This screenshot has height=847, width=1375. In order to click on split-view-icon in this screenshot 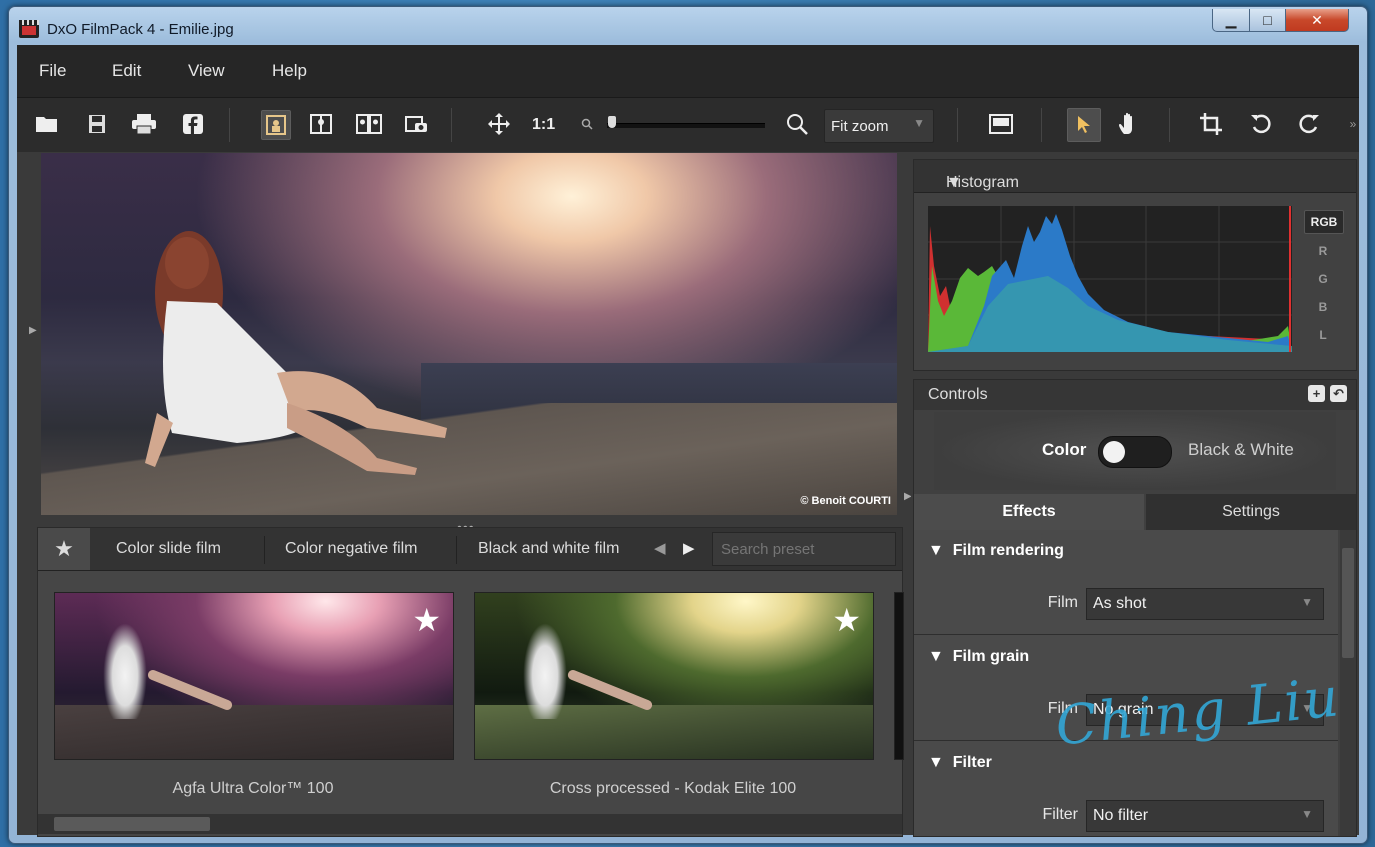, I will do `click(321, 124)`.